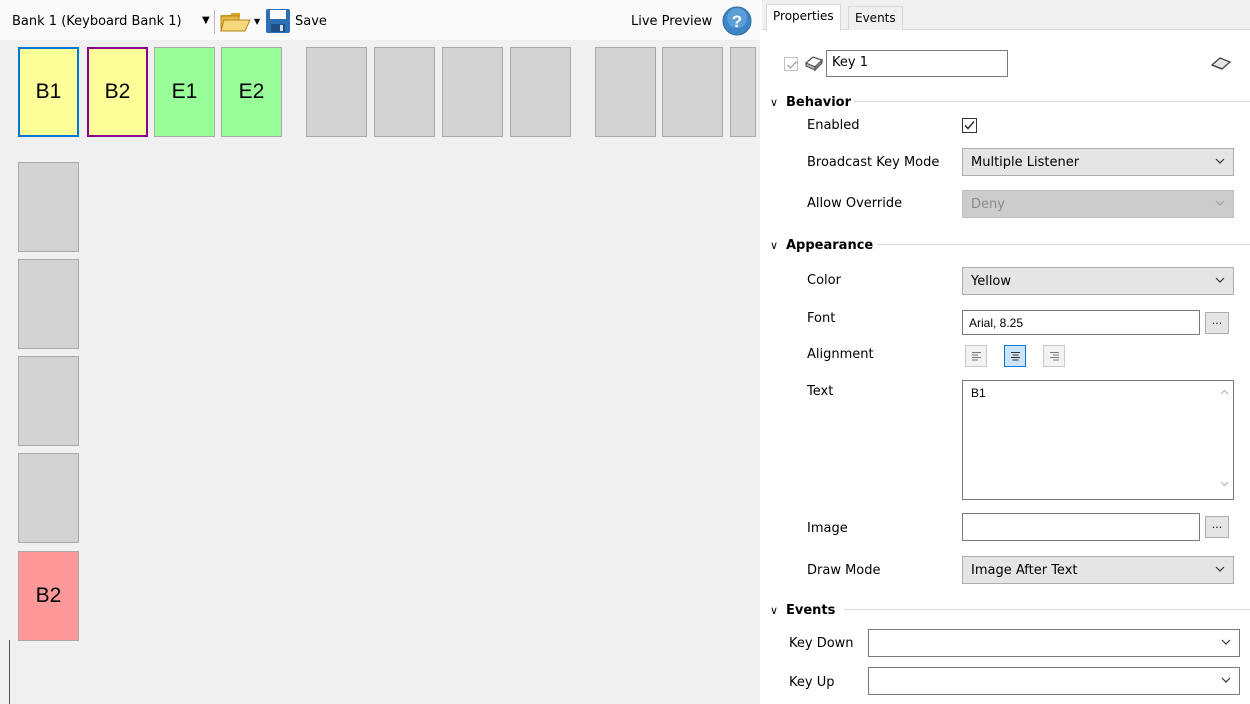  What do you see at coordinates (821, 643) in the screenshot?
I see `key-down-label: Key Down` at bounding box center [821, 643].